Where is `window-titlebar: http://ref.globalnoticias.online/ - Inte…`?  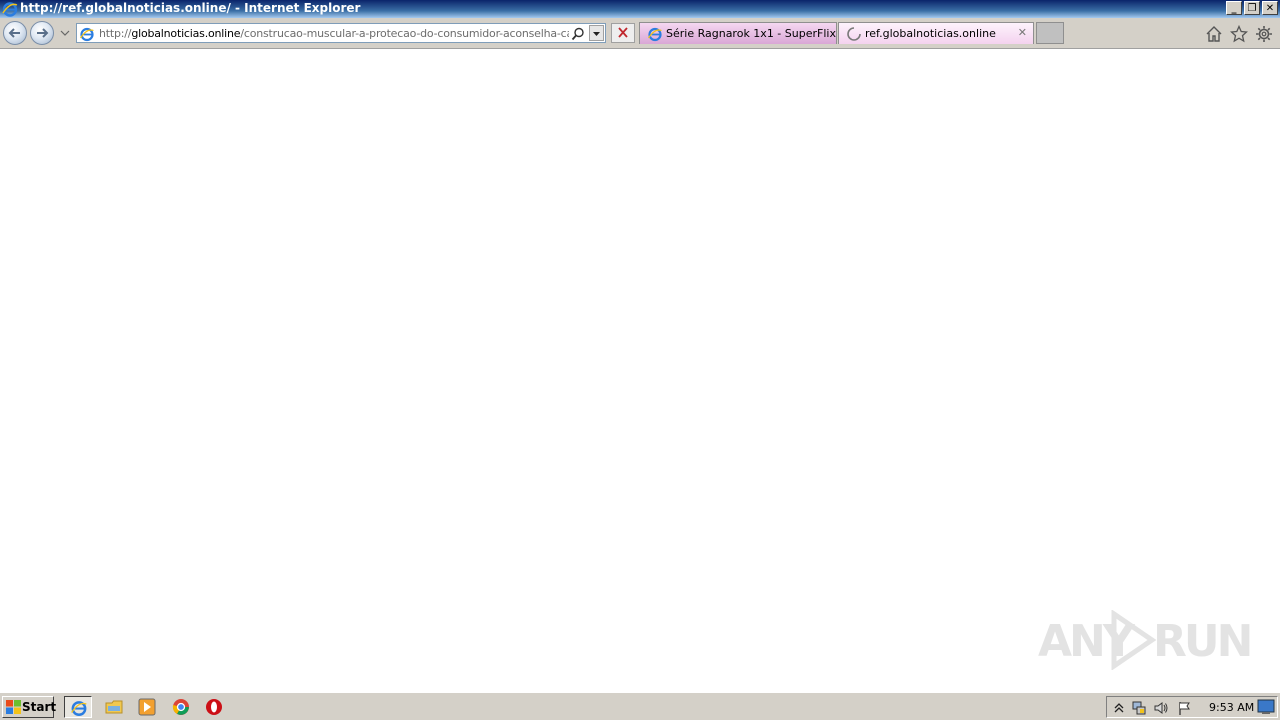
window-titlebar: http://ref.globalnoticias.online/ - Inte… is located at coordinates (640, 9).